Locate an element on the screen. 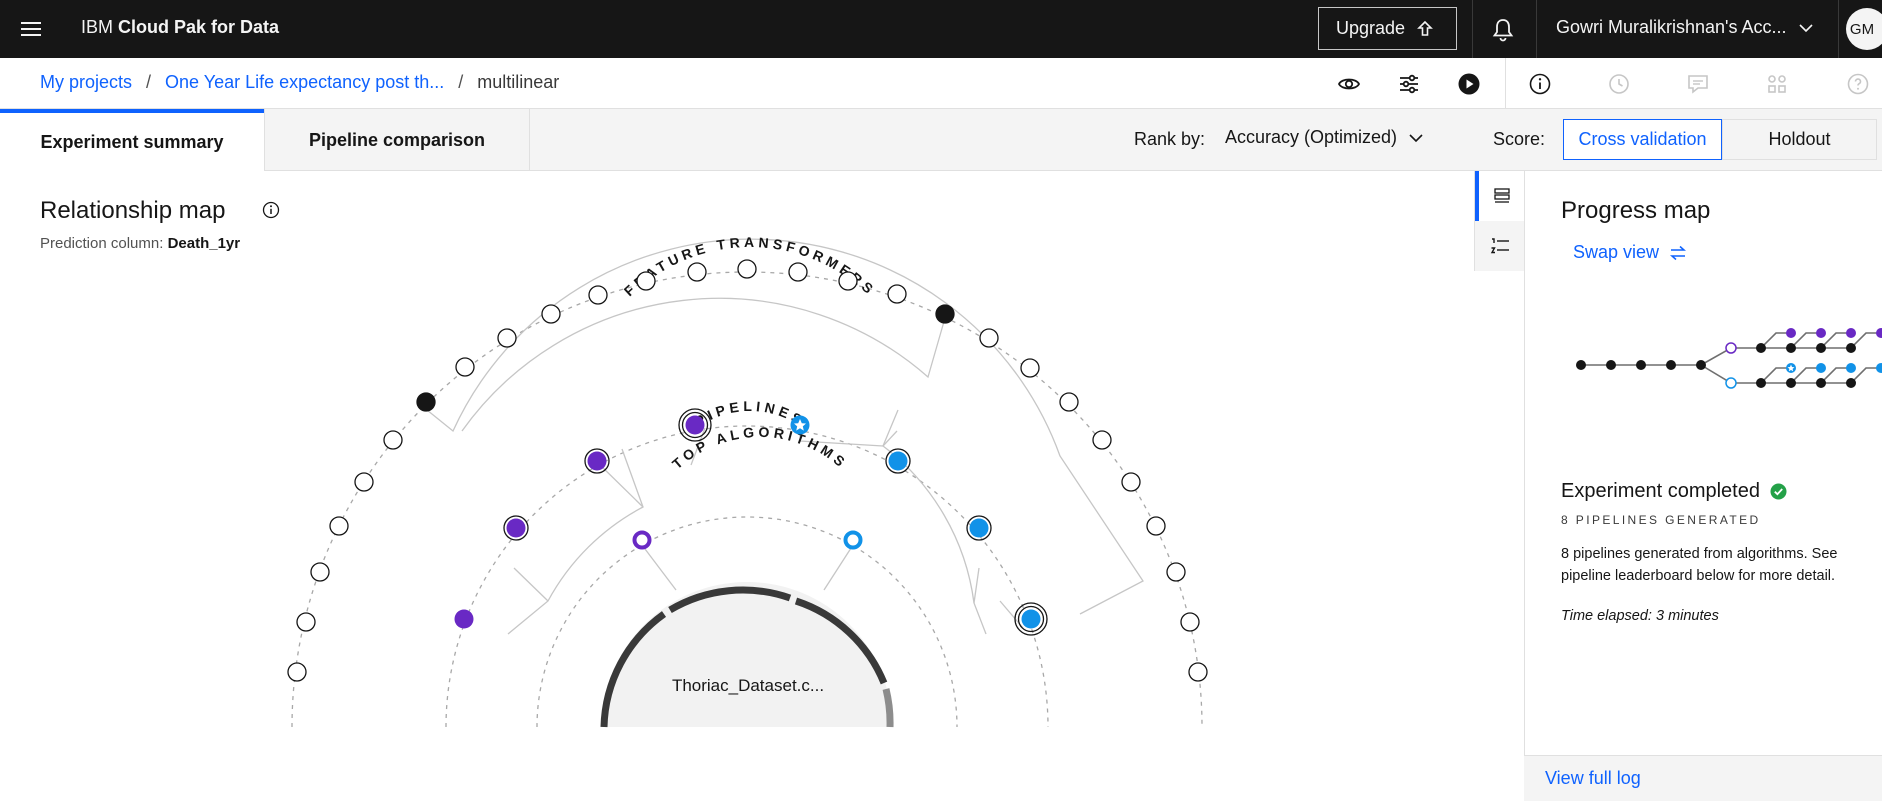 The width and height of the screenshot is (1882, 801). tab-pipeline-comparison: Pipeline comparison is located at coordinates (397, 140).